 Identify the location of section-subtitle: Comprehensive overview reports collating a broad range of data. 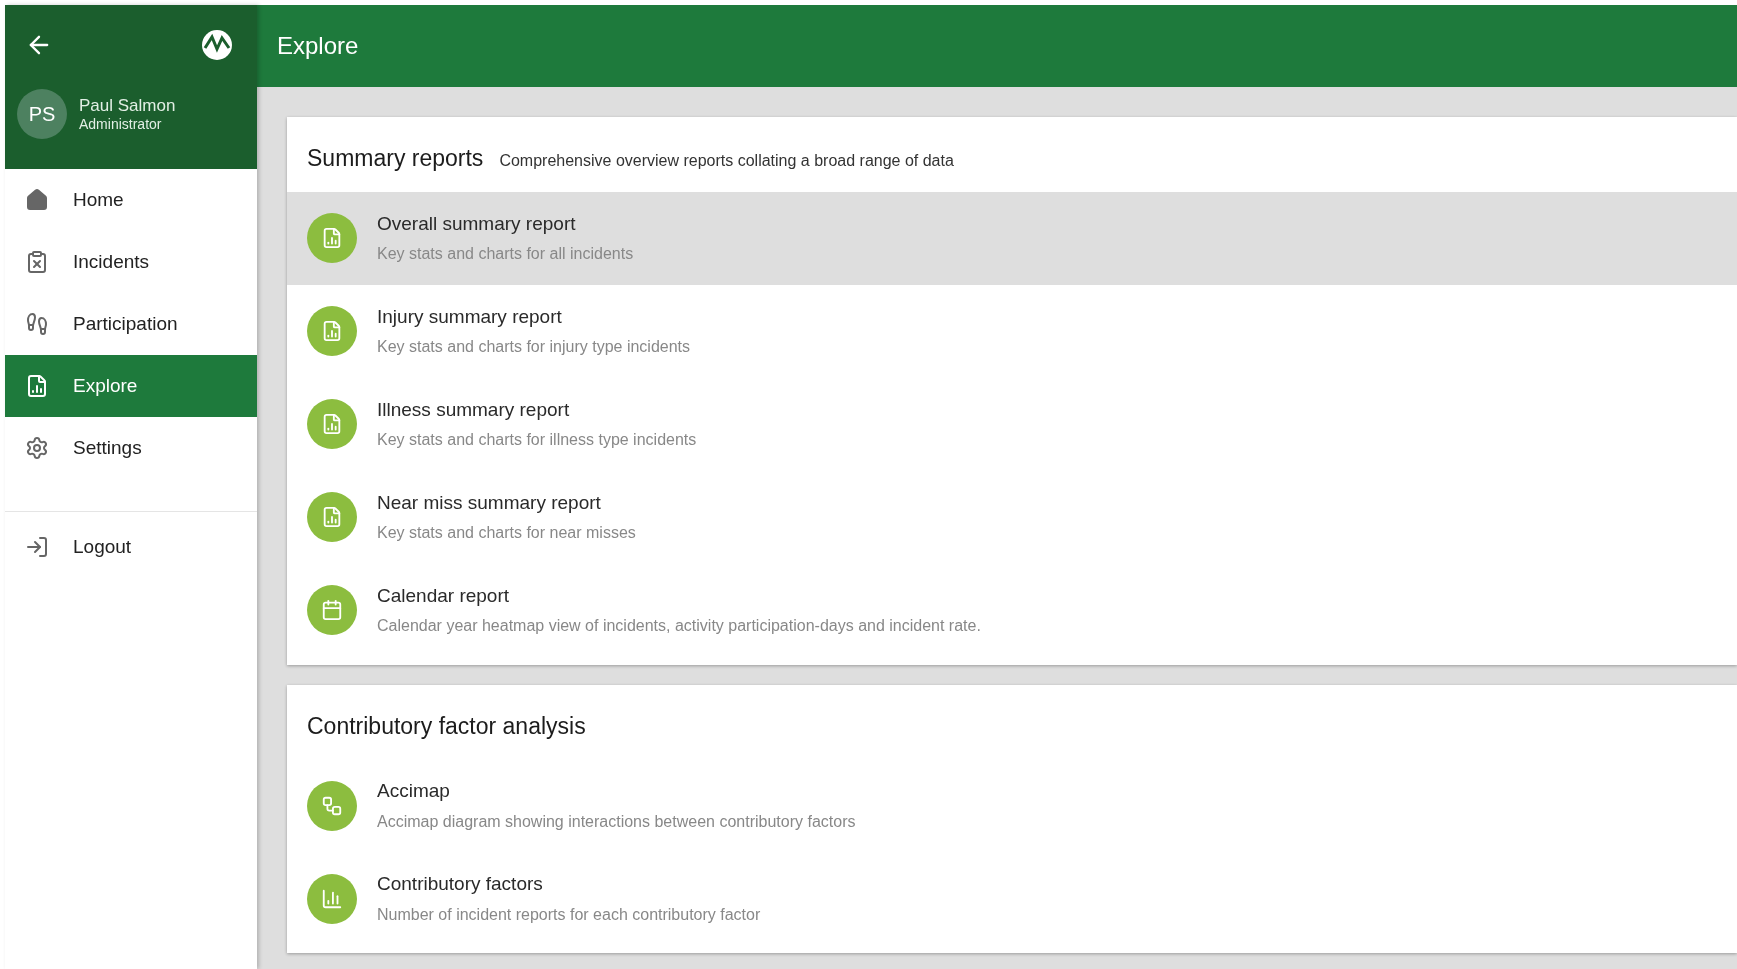
(726, 161).